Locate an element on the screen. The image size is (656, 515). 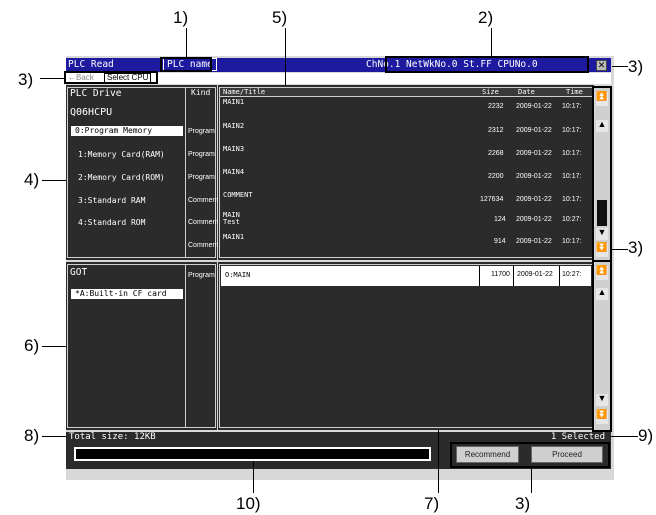
drive-item-memory-card-ram: 1:Memory Card(RAM) is located at coordinates (121, 154).